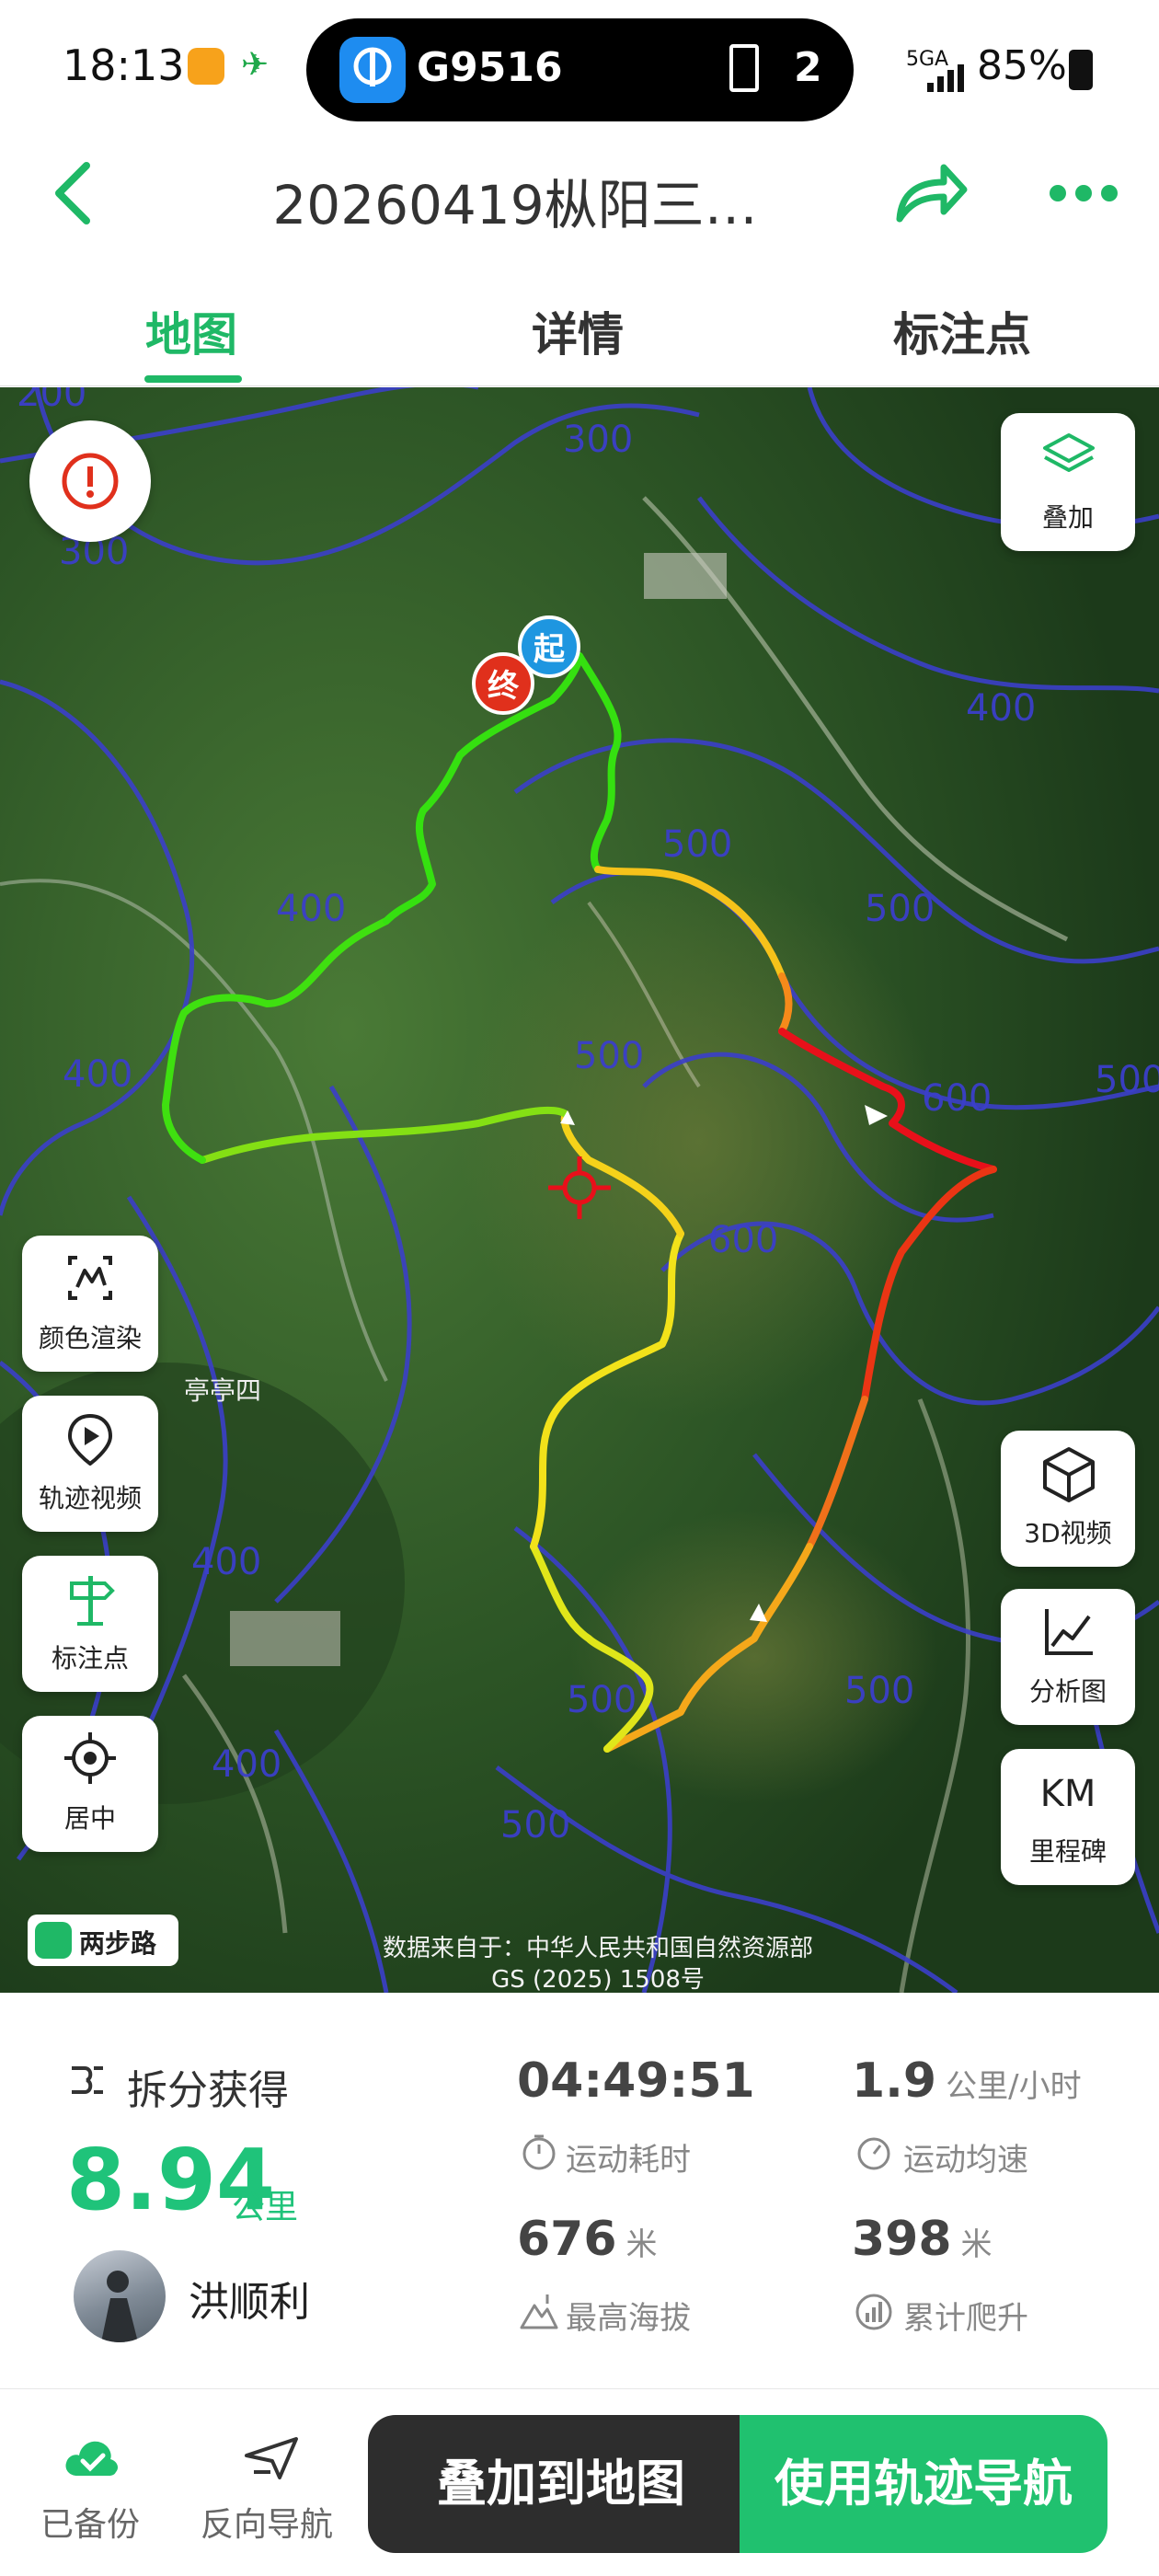 Image resolution: width=1159 pixels, height=2576 pixels. What do you see at coordinates (976, 2244) in the screenshot?
I see `climb-unit: 米` at bounding box center [976, 2244].